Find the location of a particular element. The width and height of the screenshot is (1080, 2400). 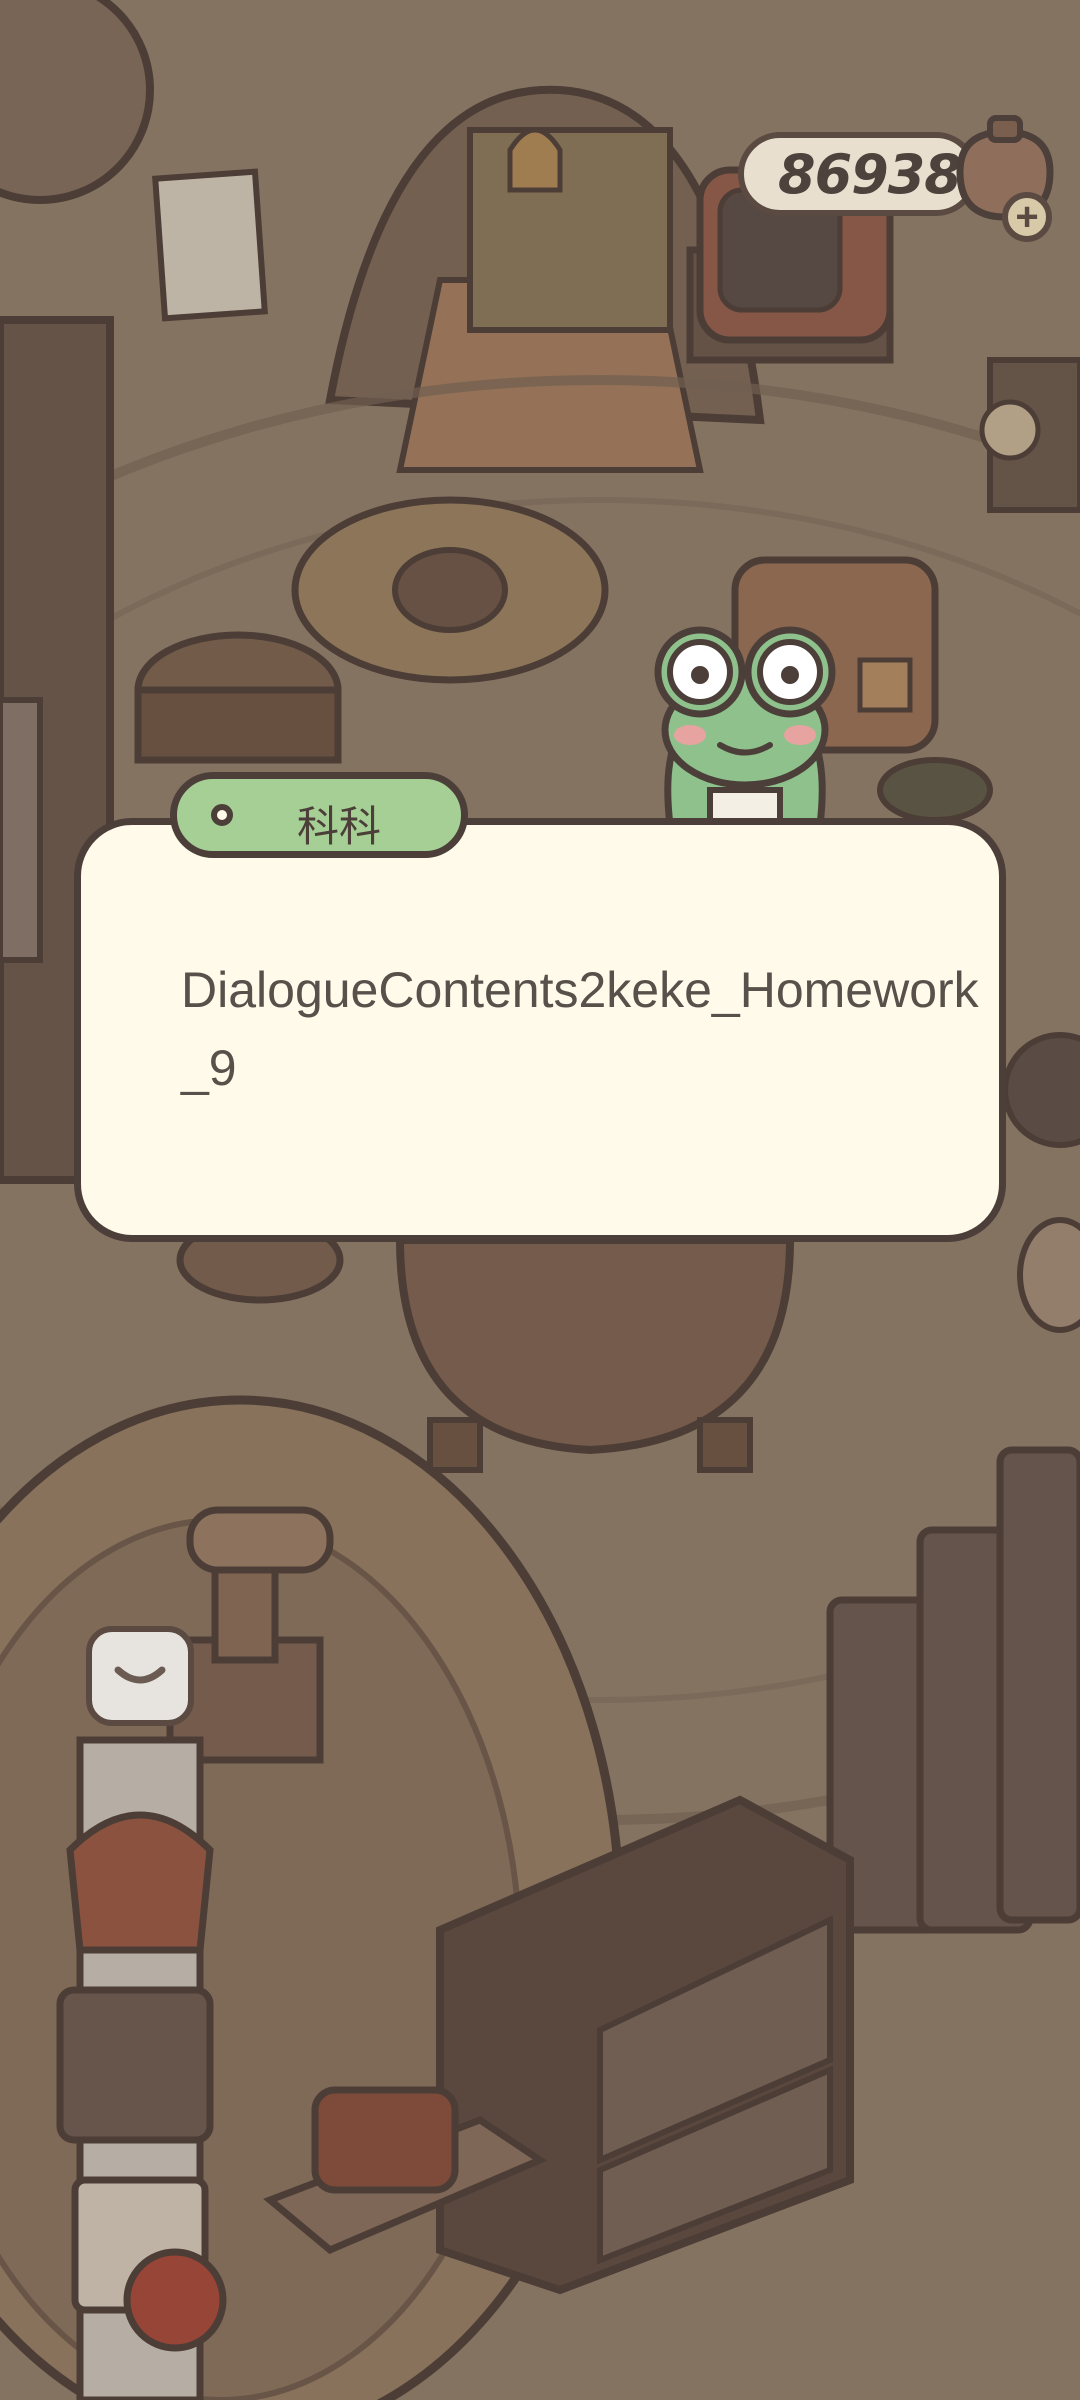

coin-counter: 86938 is located at coordinates (858, 174).